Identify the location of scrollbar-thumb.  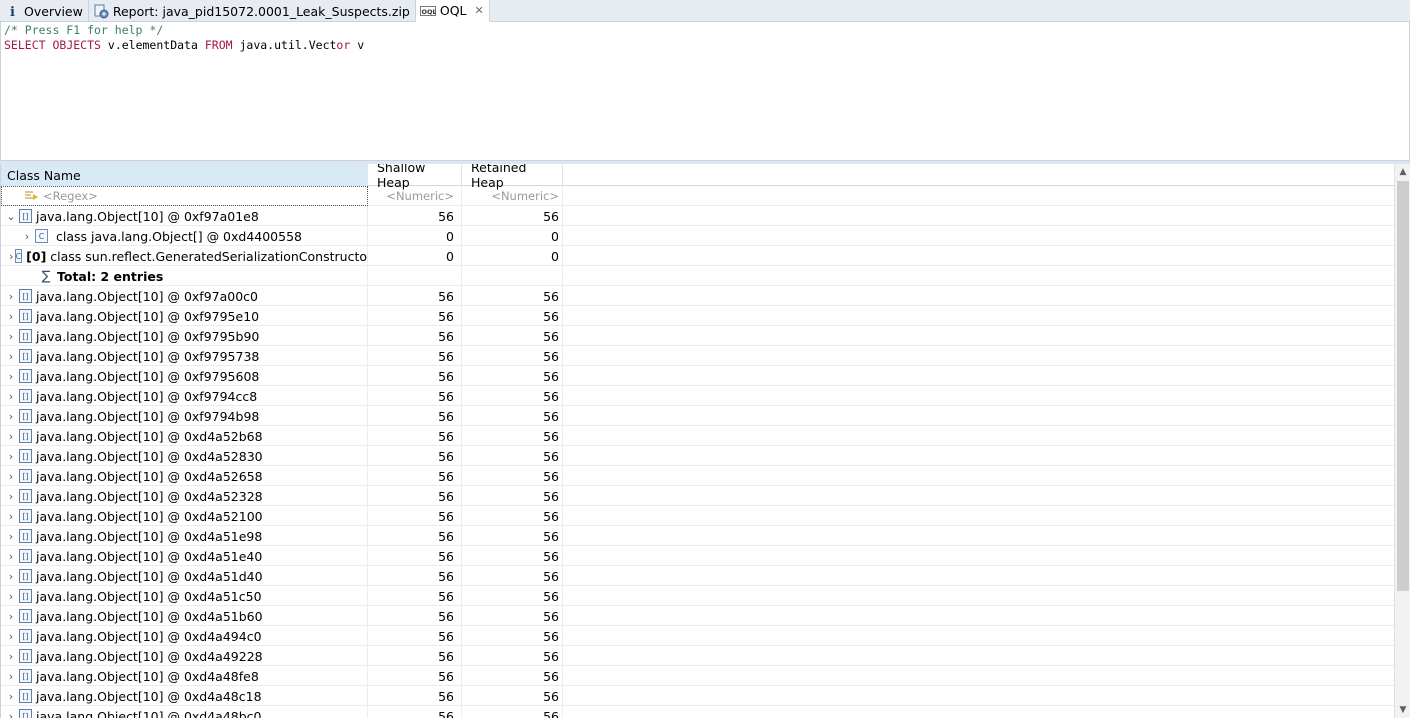
(1403, 386).